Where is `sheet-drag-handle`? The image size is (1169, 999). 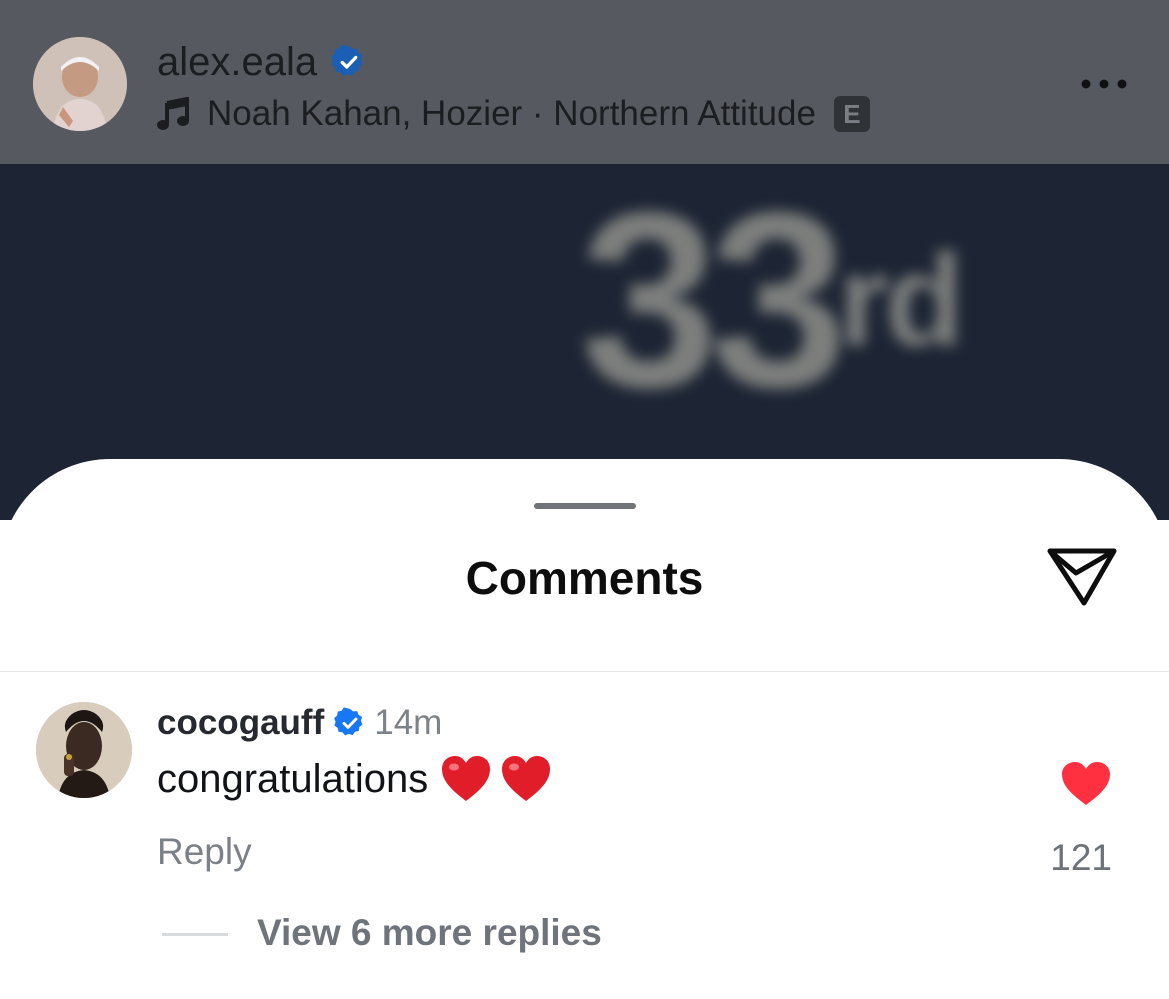
sheet-drag-handle is located at coordinates (585, 506).